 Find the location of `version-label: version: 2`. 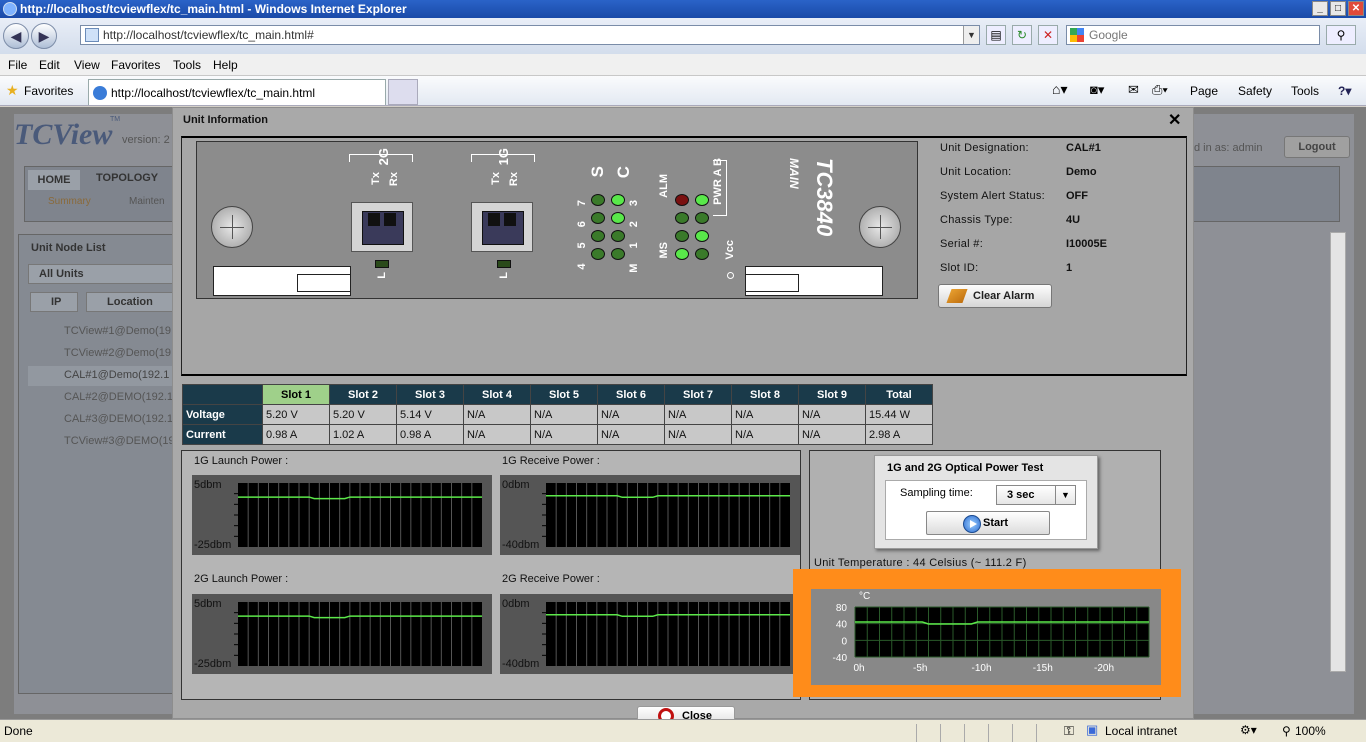

version-label: version: 2 is located at coordinates (146, 140).